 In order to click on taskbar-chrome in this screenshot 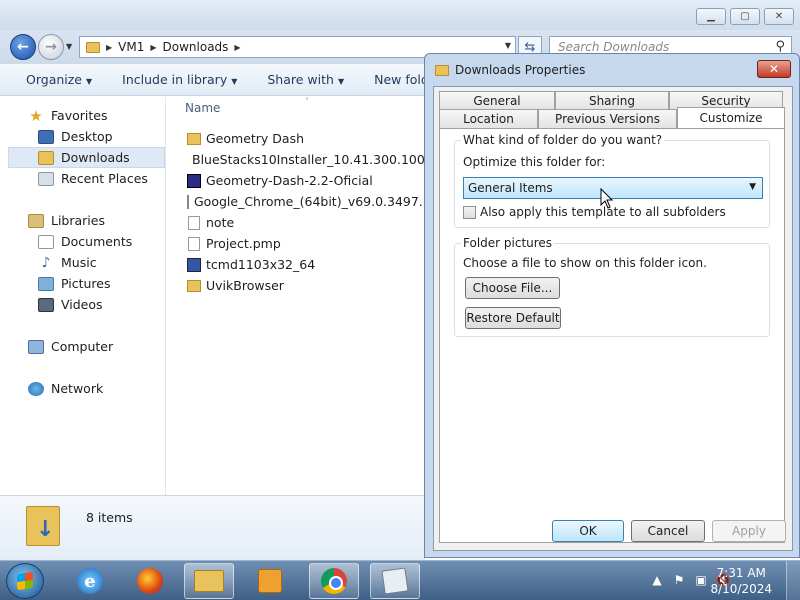, I will do `click(334, 581)`.